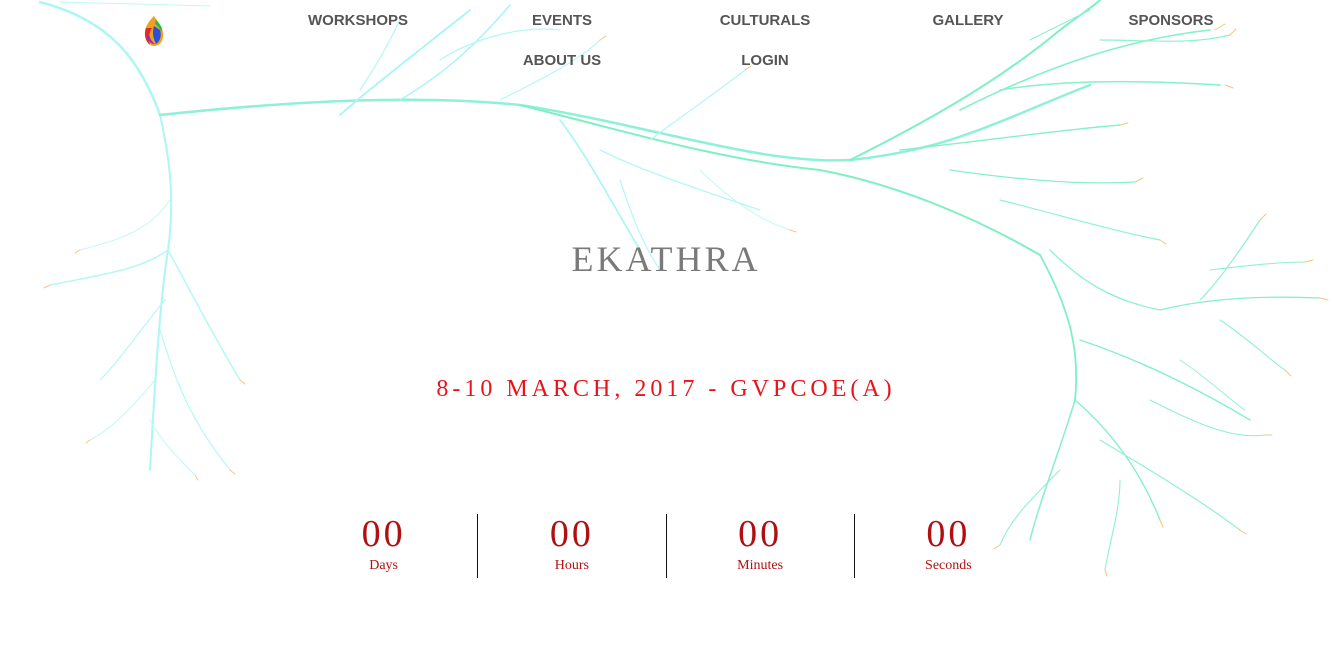  What do you see at coordinates (154, 31) in the screenshot?
I see `ekathra-logo-icon` at bounding box center [154, 31].